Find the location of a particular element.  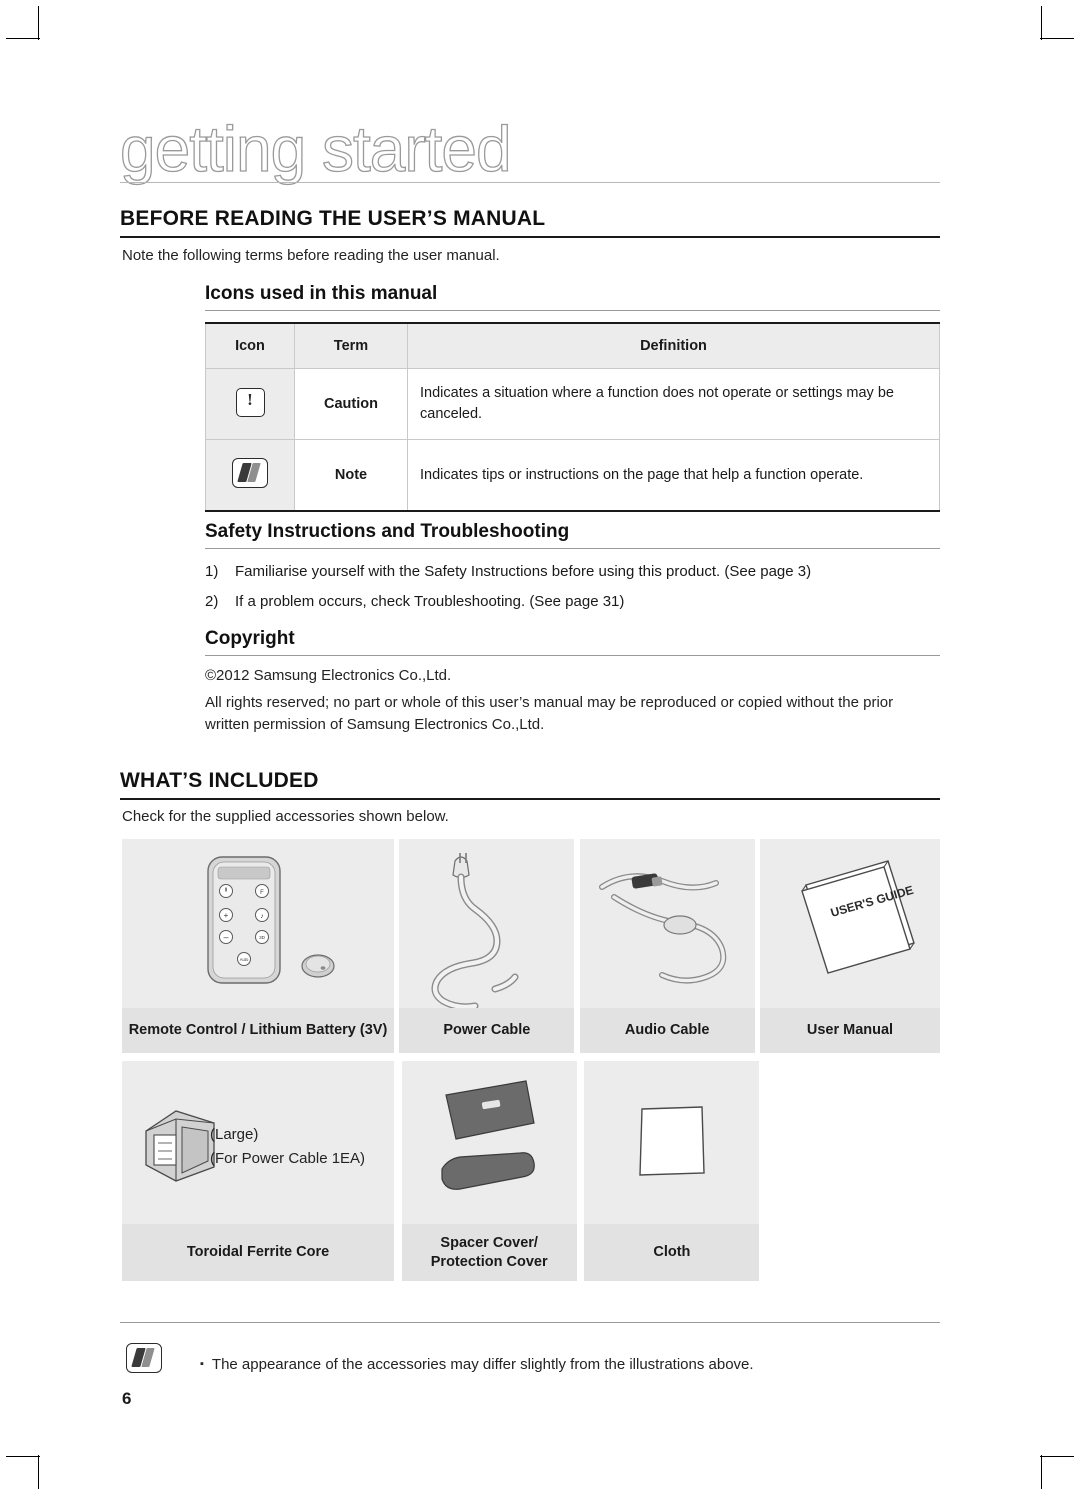

crop-mark-top-left-v is located at coordinates (38, 23).